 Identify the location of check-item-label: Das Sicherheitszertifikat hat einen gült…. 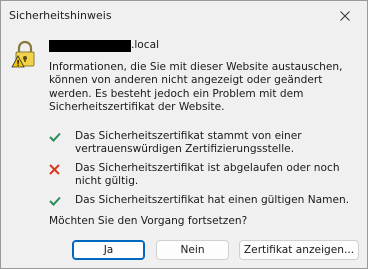
(212, 200).